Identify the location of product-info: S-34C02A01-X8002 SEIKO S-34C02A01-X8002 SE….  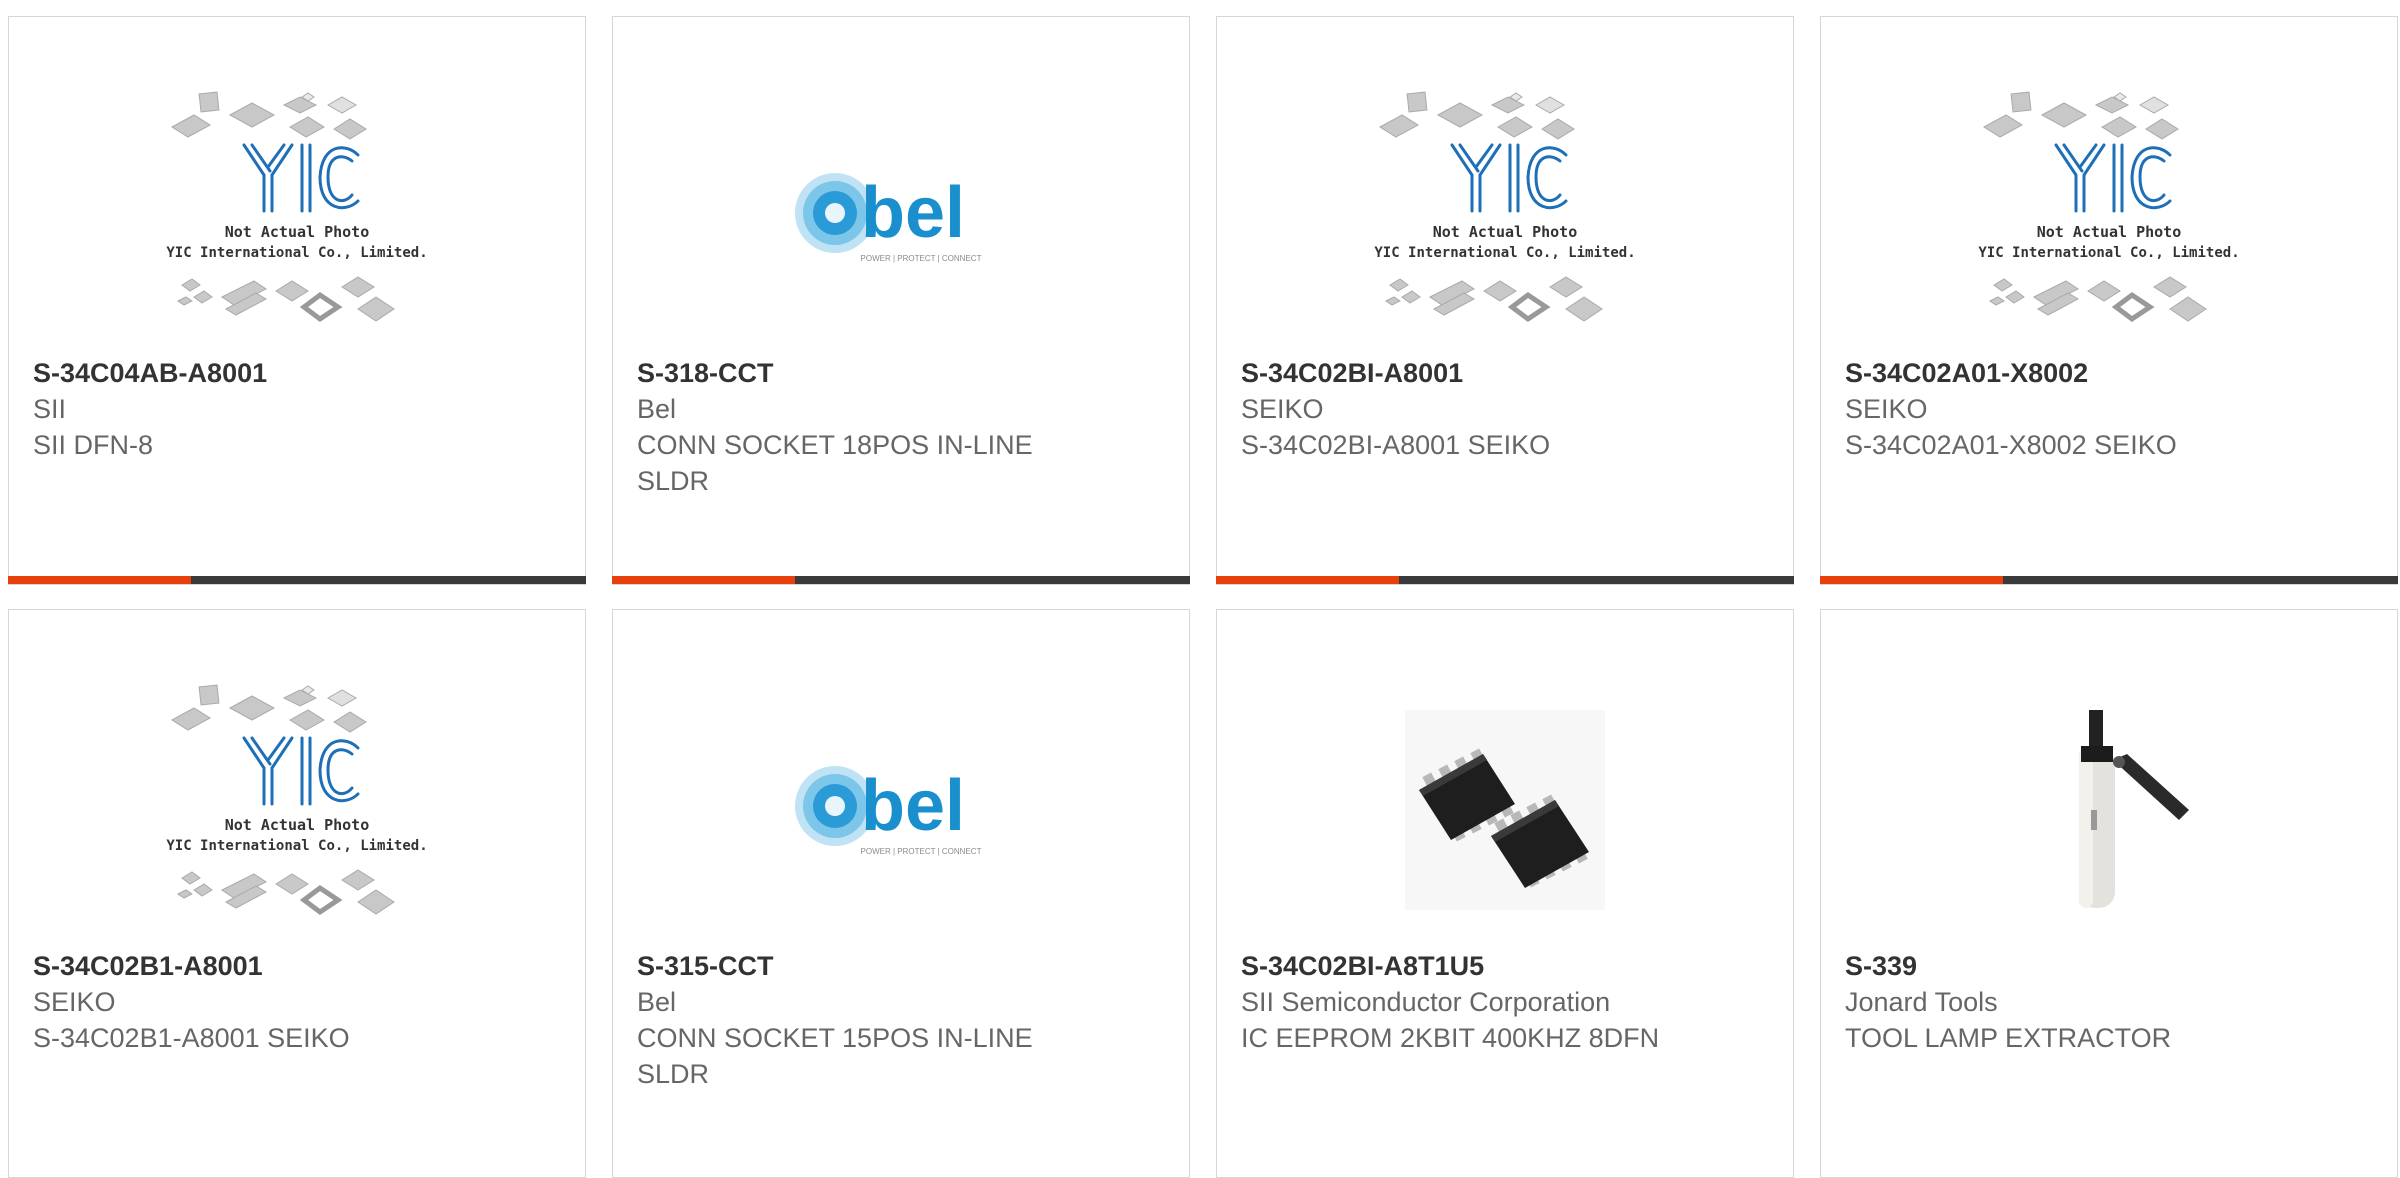
(2061, 409).